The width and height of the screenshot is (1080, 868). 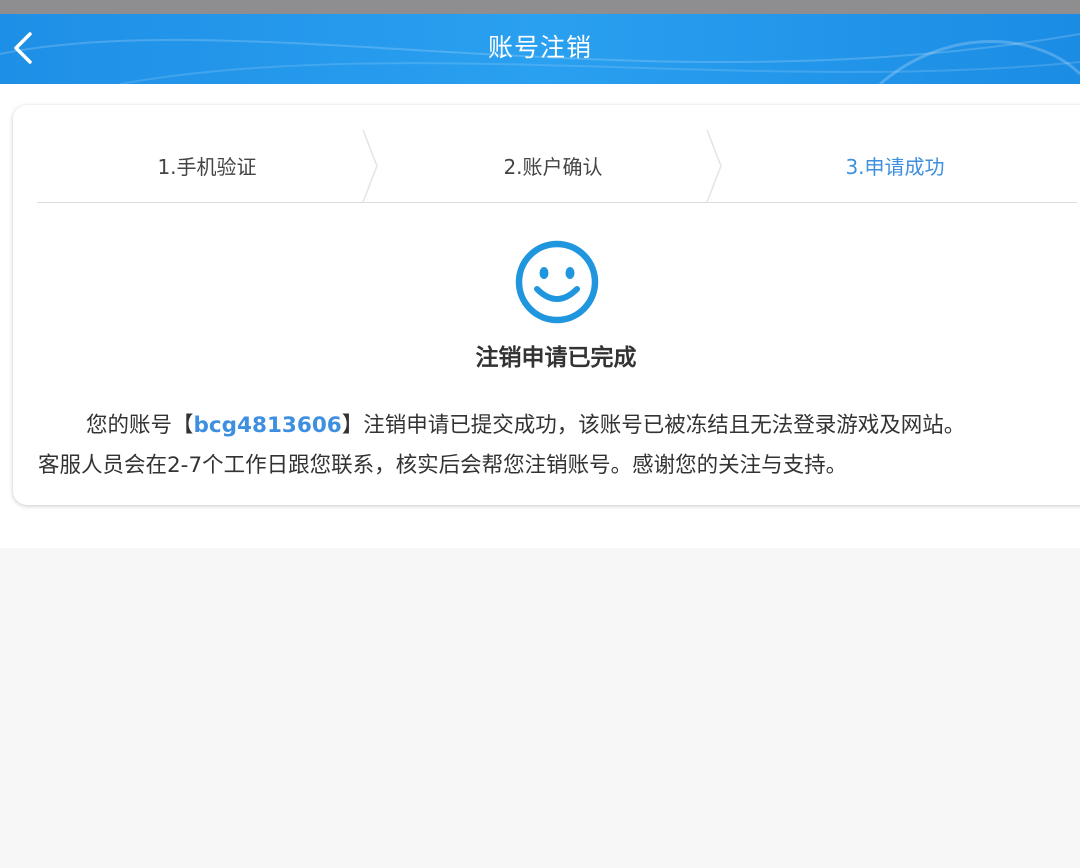 I want to click on message-body: 】注销申请已提交成功，该账号已被冻结且无法登录游戏及网站。, so click(x=653, y=425).